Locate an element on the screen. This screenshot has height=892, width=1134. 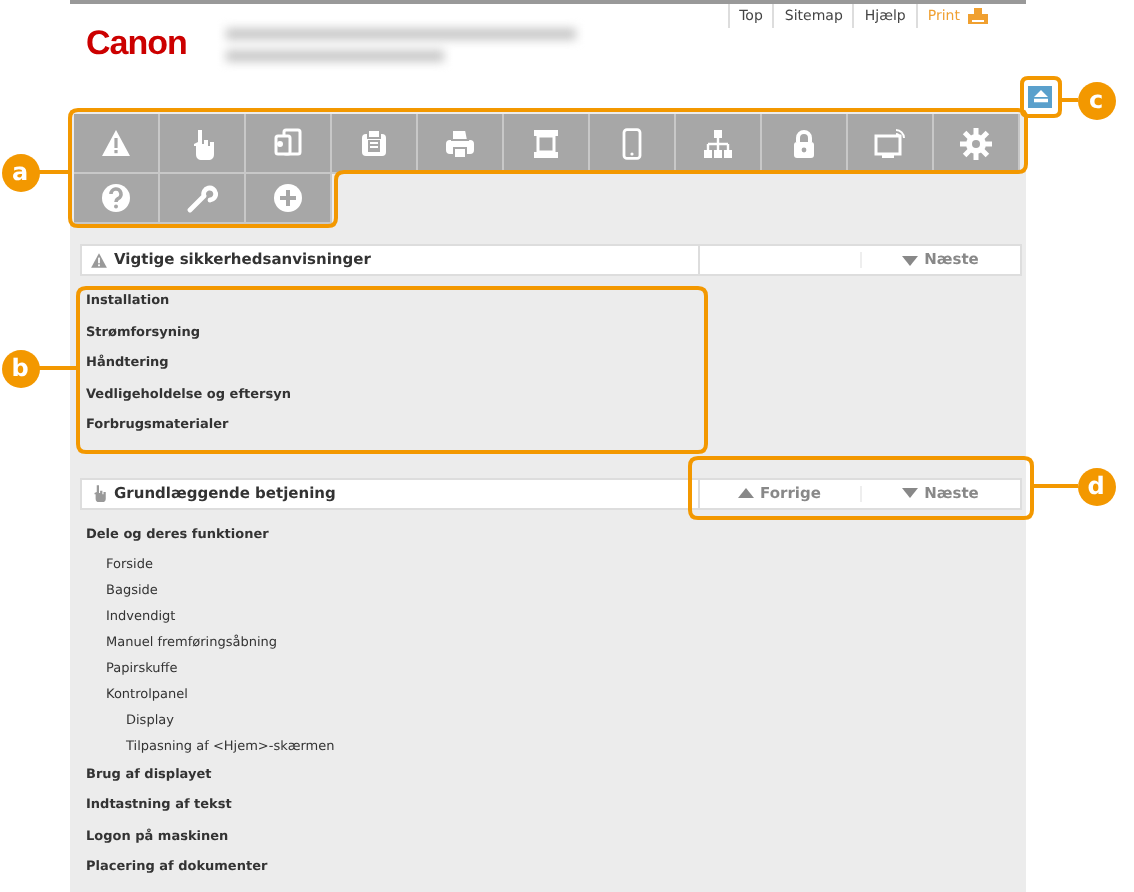
settings-icon is located at coordinates (976, 143).